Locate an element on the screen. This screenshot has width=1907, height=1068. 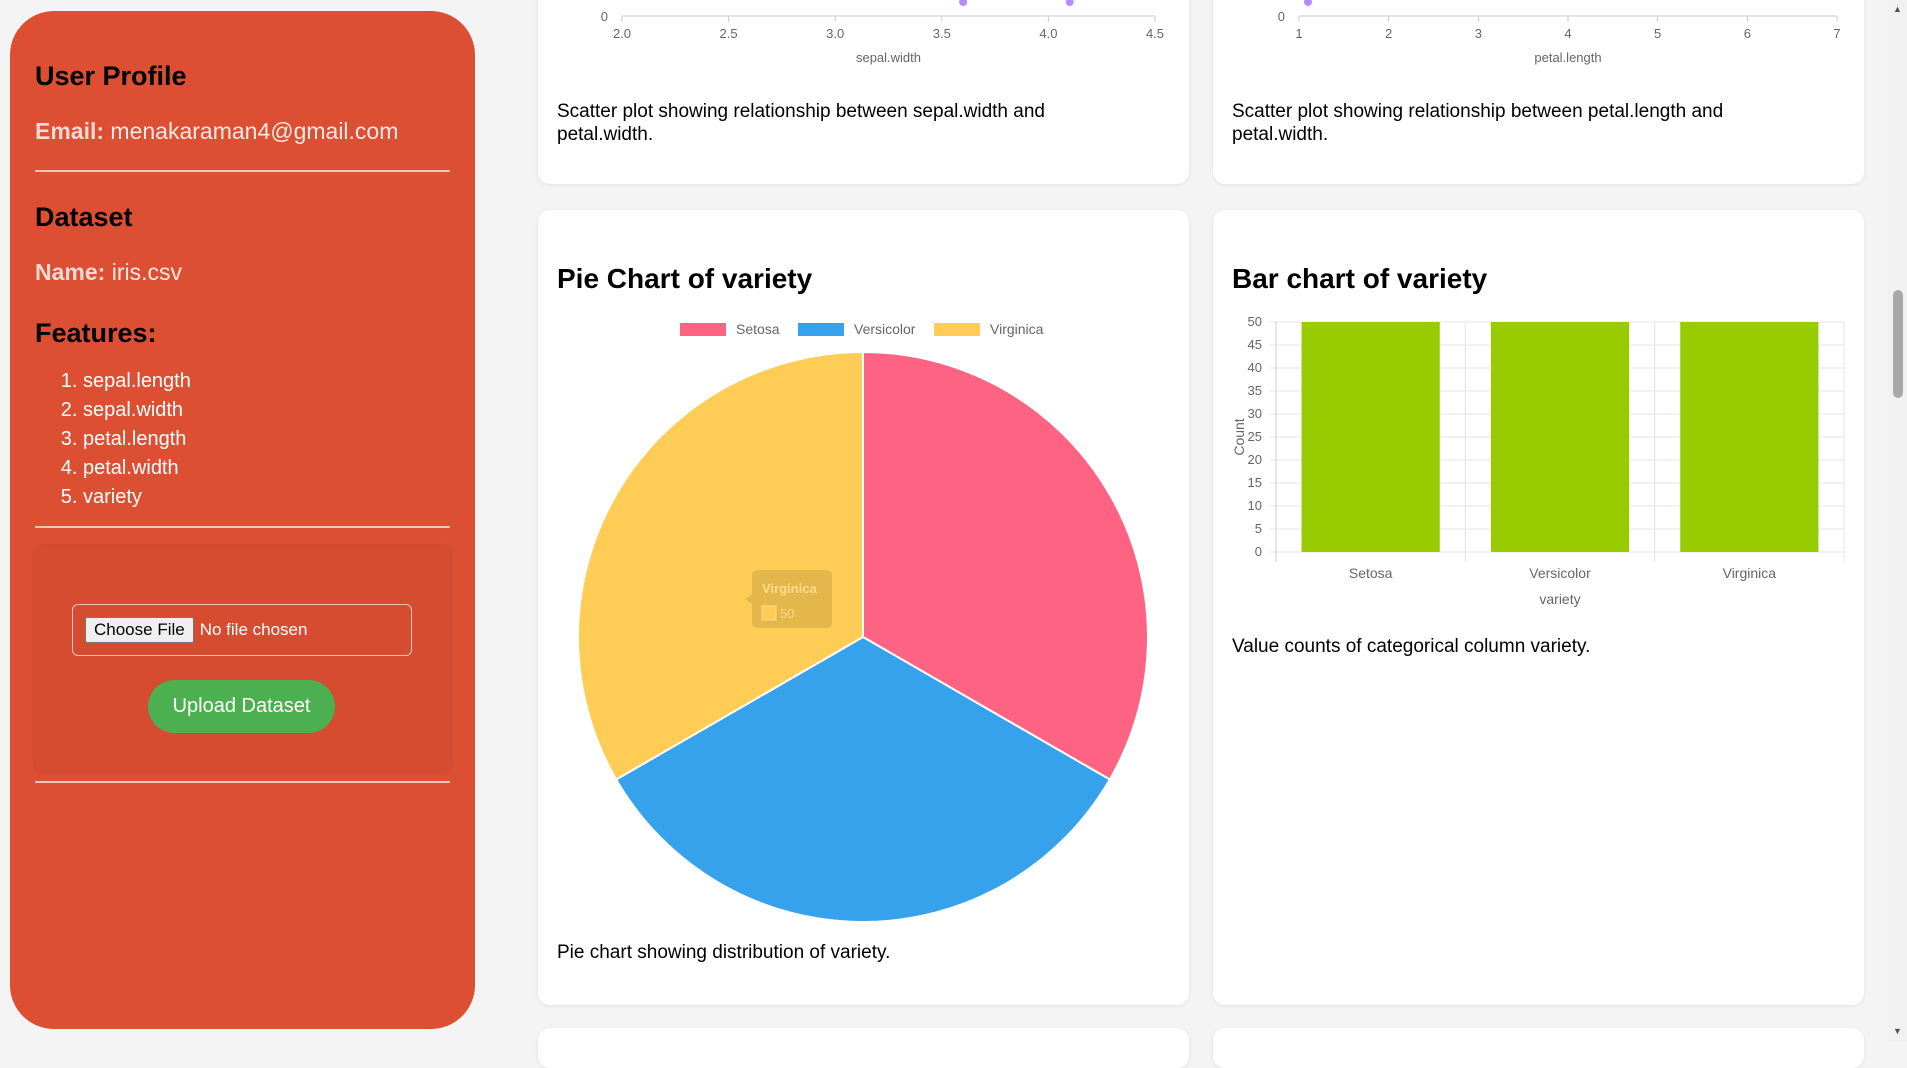
pie-tooltip: Virginica 50 is located at coordinates (788, 599).